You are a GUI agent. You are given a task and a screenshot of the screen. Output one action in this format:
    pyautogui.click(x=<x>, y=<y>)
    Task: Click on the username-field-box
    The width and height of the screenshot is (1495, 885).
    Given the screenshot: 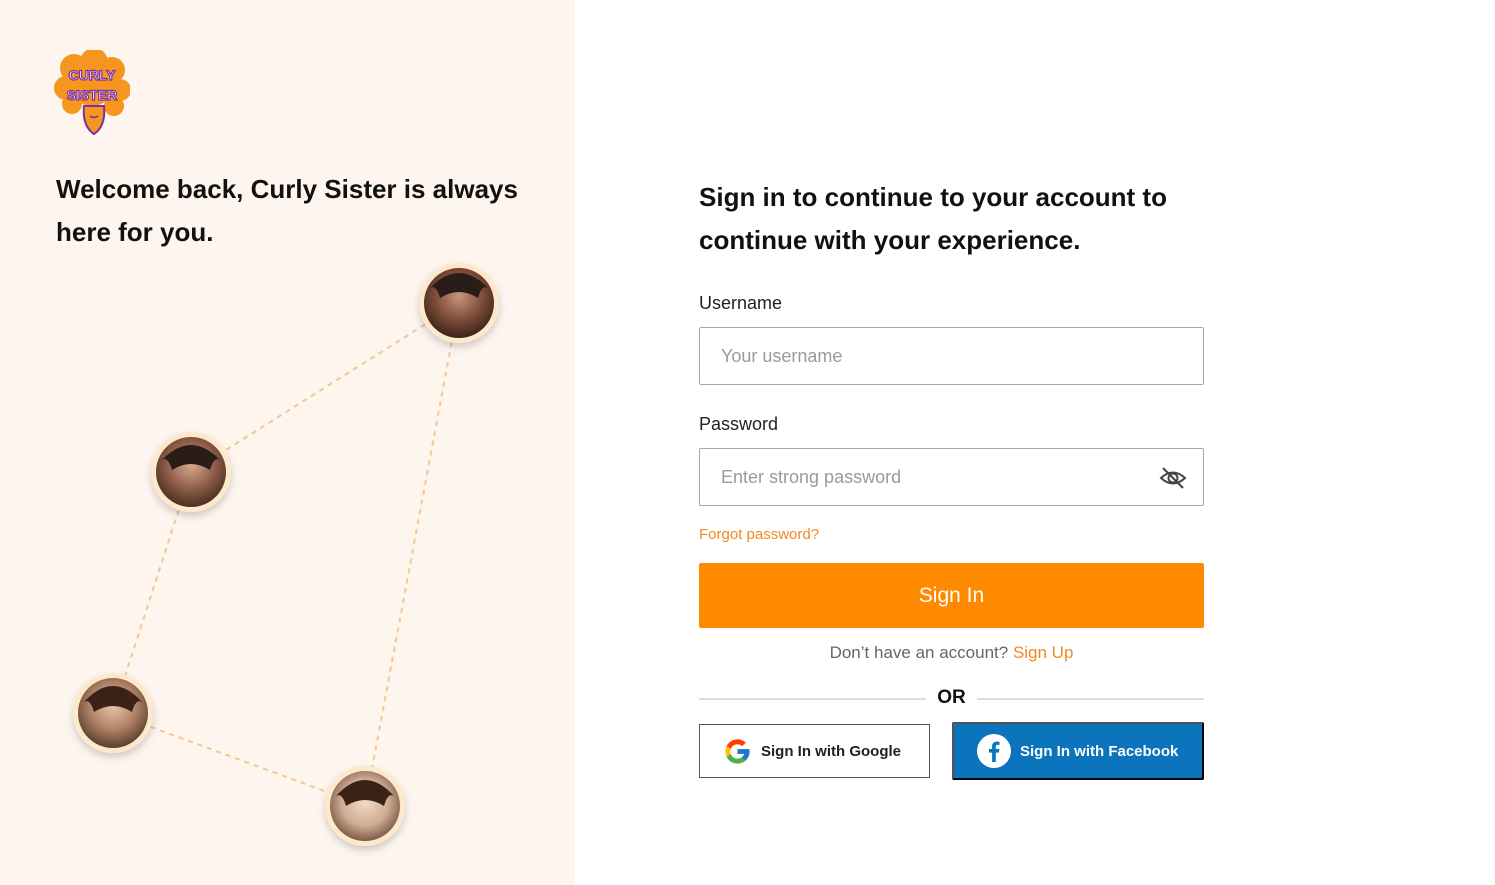 What is the action you would take?
    pyautogui.click(x=951, y=356)
    